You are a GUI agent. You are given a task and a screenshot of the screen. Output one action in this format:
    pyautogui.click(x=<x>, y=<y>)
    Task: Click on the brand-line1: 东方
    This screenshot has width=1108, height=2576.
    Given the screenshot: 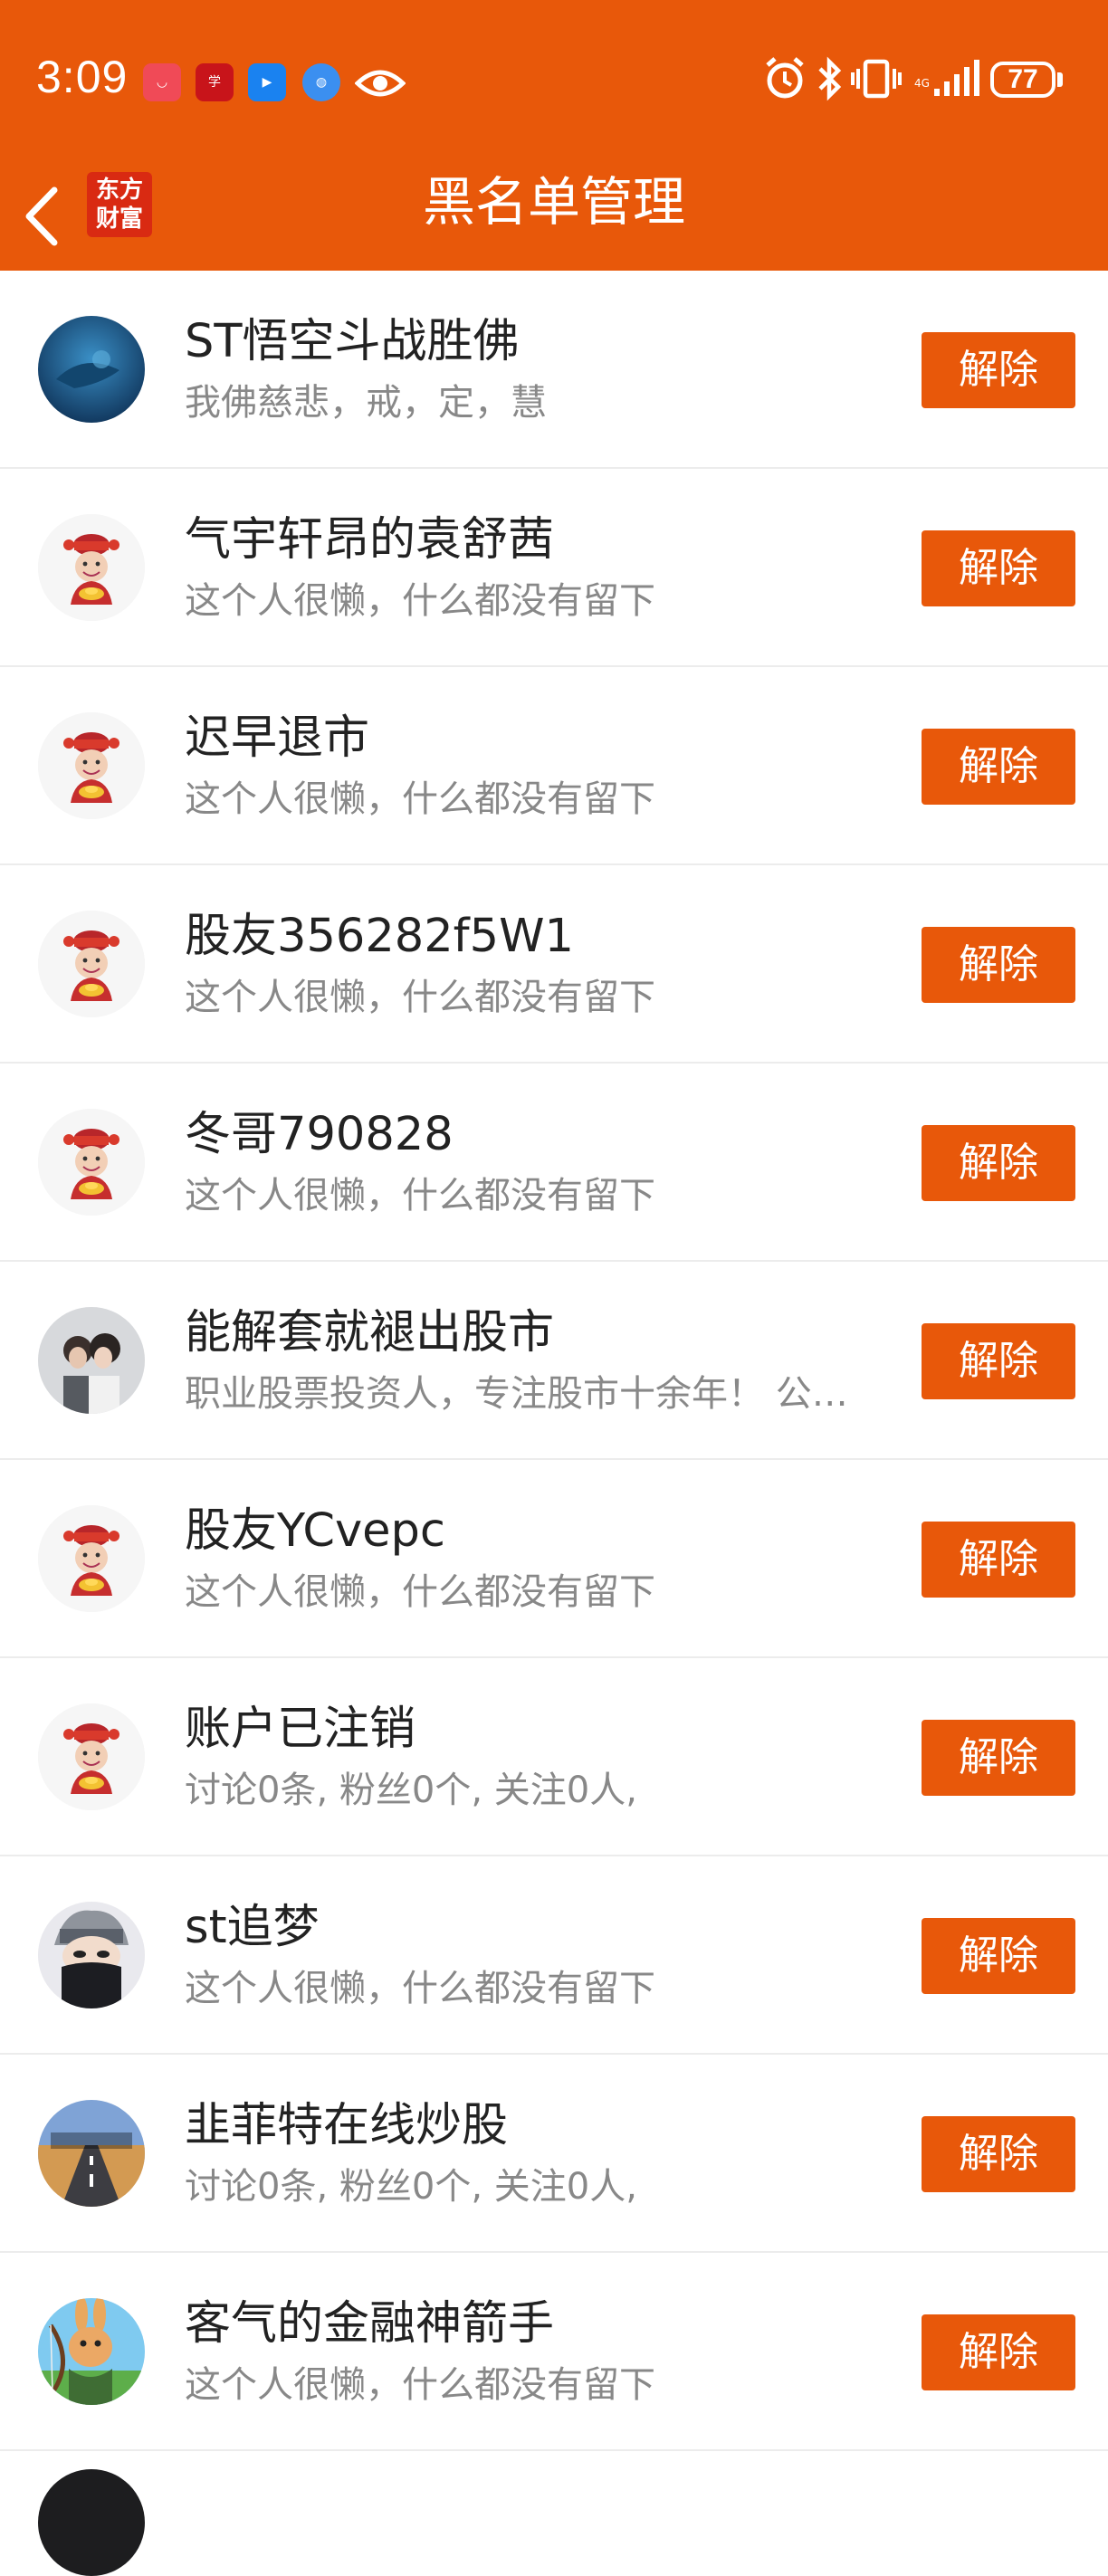 What is the action you would take?
    pyautogui.click(x=119, y=191)
    